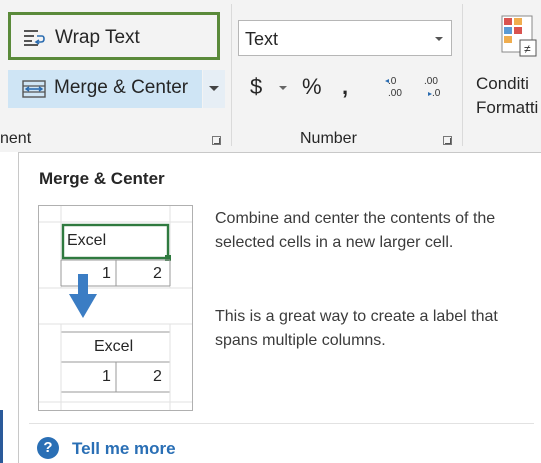 The width and height of the screenshot is (541, 463). I want to click on percent-button: %, so click(312, 87).